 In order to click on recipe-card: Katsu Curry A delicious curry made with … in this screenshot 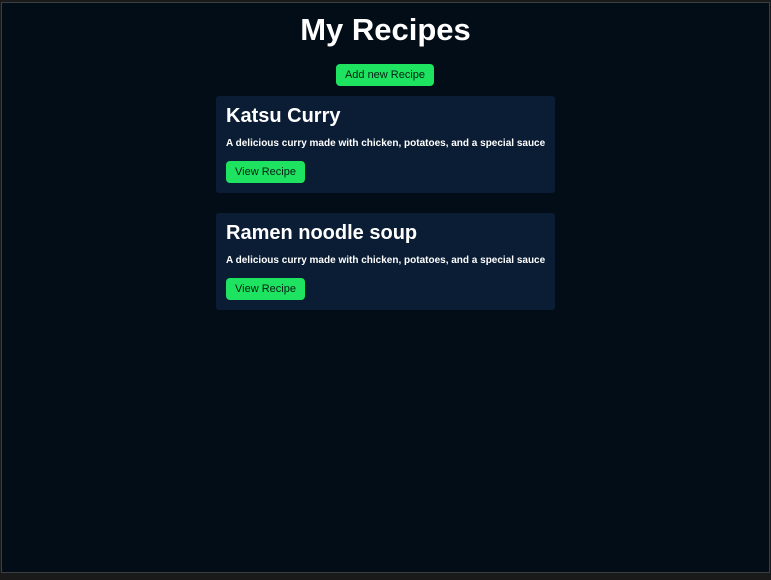, I will do `click(385, 144)`.